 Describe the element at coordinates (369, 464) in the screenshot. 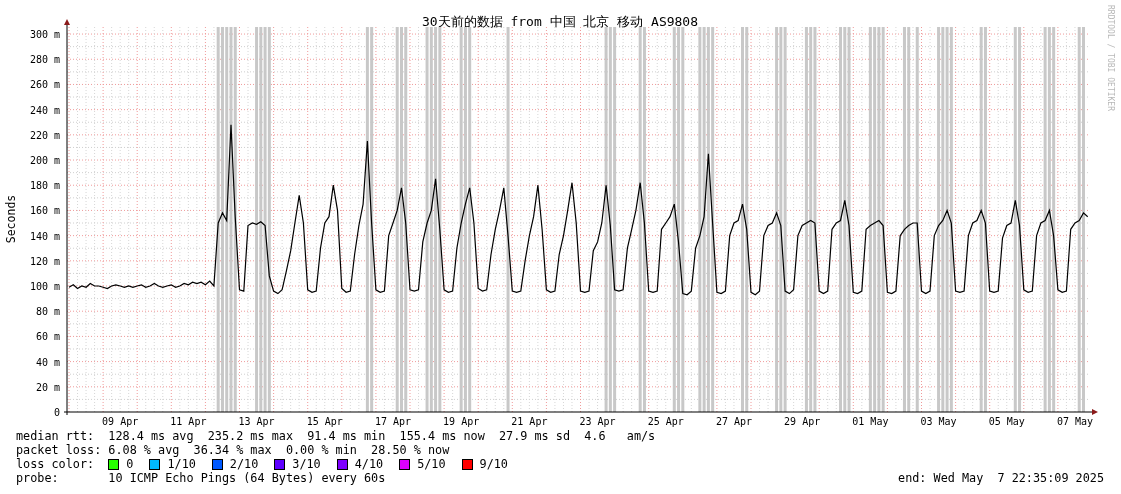

I see `legend-value: 4/10` at that location.